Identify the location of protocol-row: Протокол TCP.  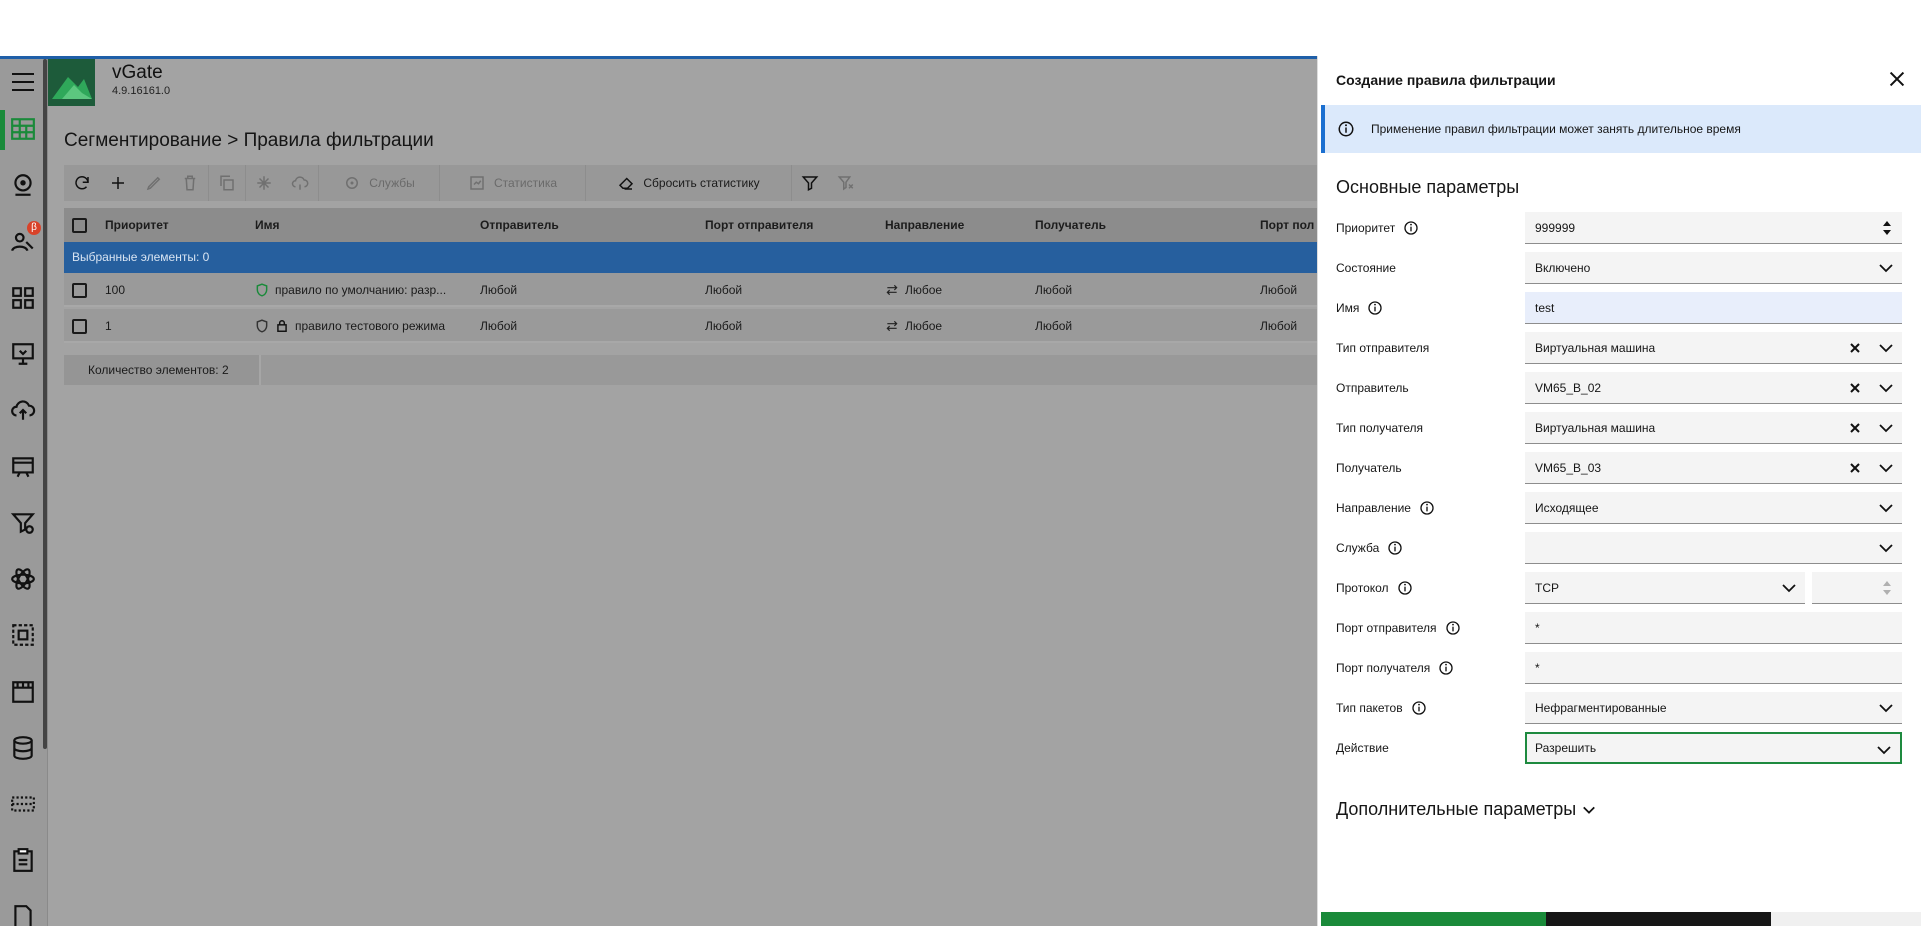
(1626, 588).